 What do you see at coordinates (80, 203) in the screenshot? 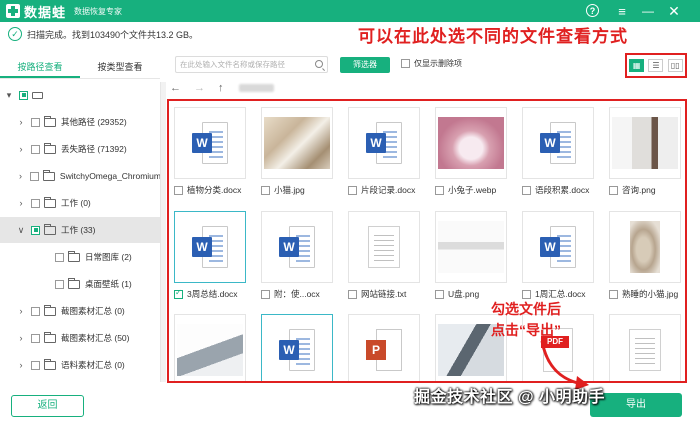
I see `tree-item: › 工作 (0)` at bounding box center [80, 203].